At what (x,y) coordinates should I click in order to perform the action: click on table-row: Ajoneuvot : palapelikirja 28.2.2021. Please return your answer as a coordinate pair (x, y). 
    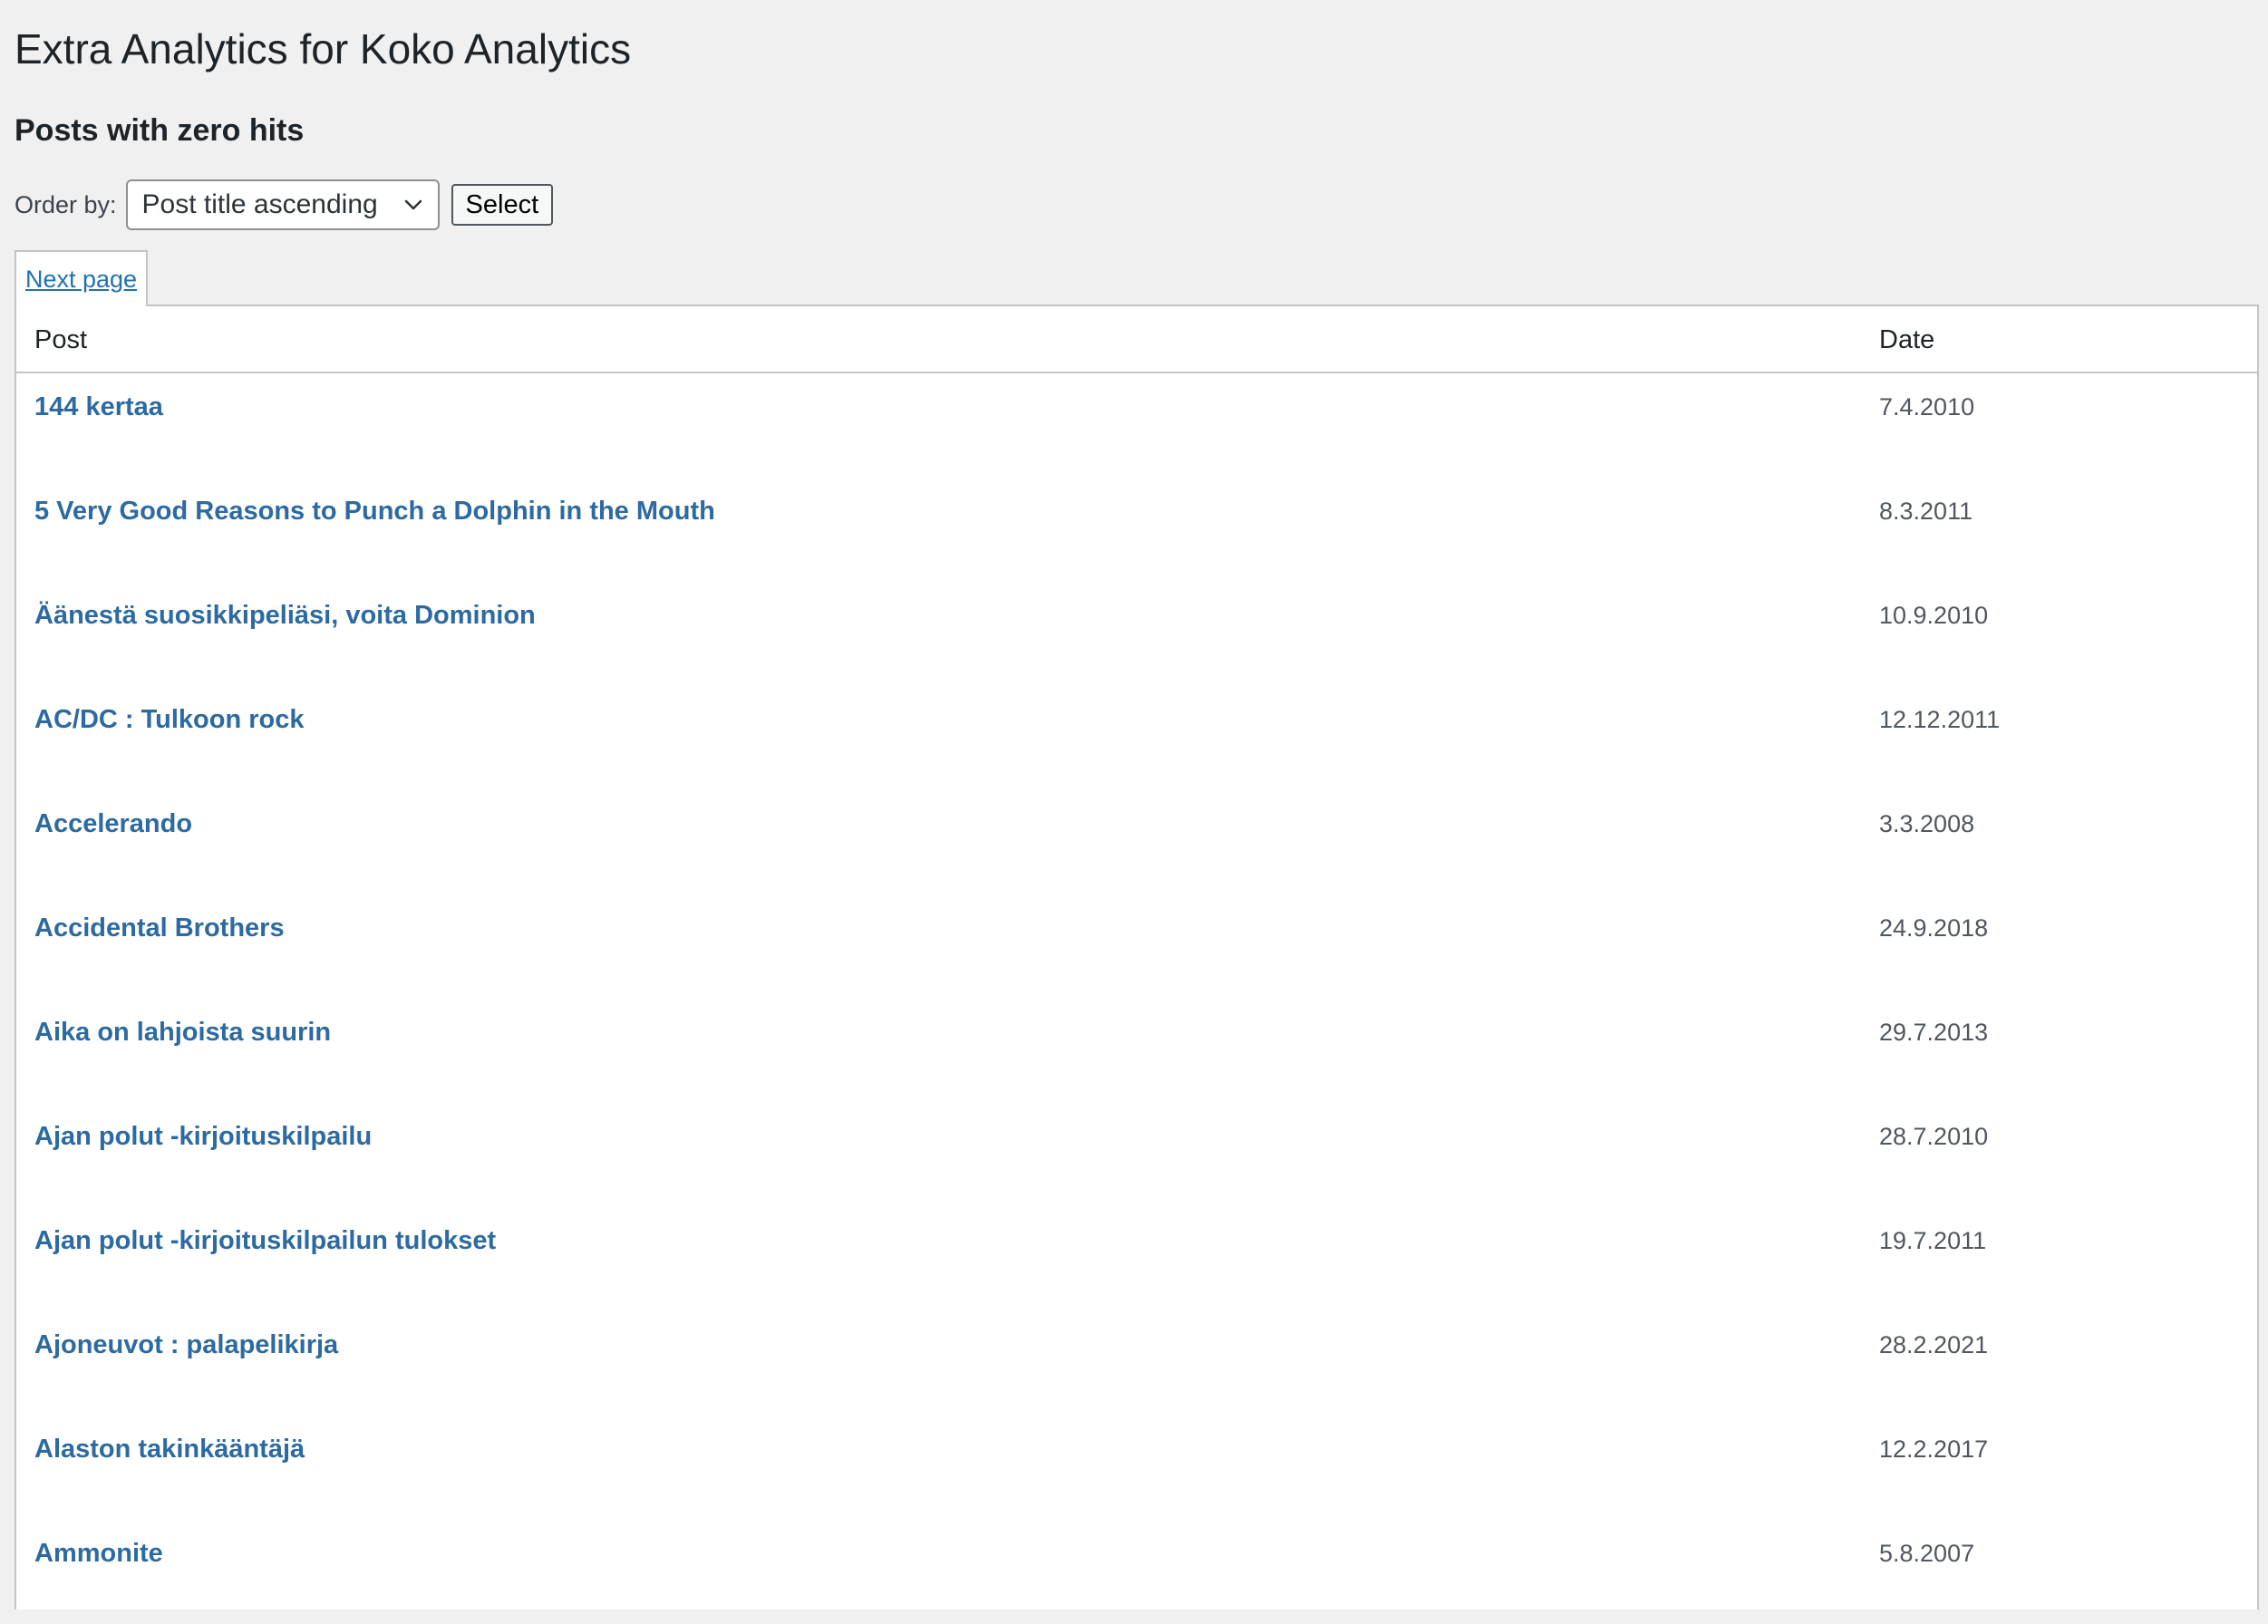
    Looking at the image, I should click on (1137, 1363).